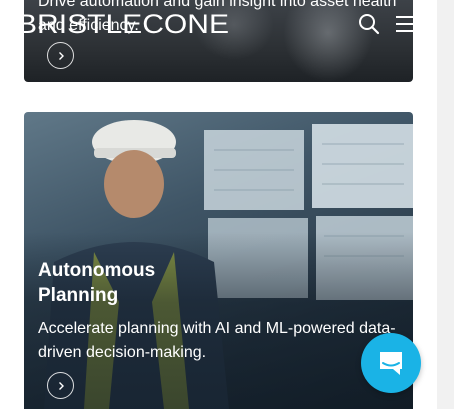  Describe the element at coordinates (369, 24) in the screenshot. I see `search-icon` at that location.